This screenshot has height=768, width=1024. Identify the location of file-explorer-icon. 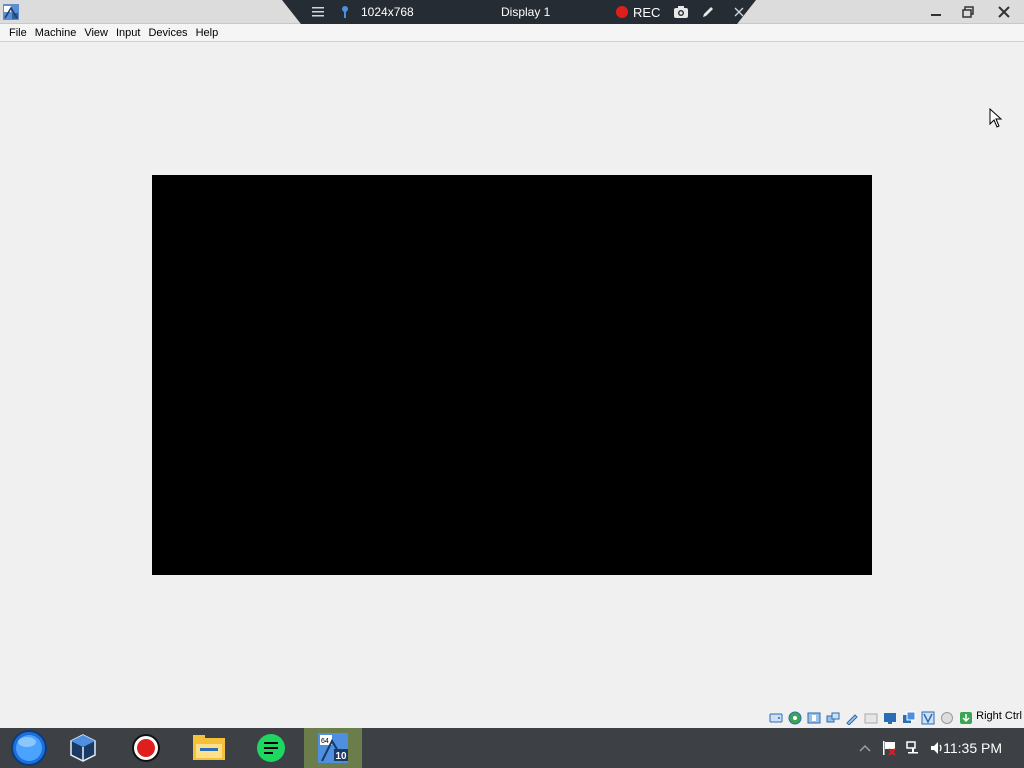
(209, 748).